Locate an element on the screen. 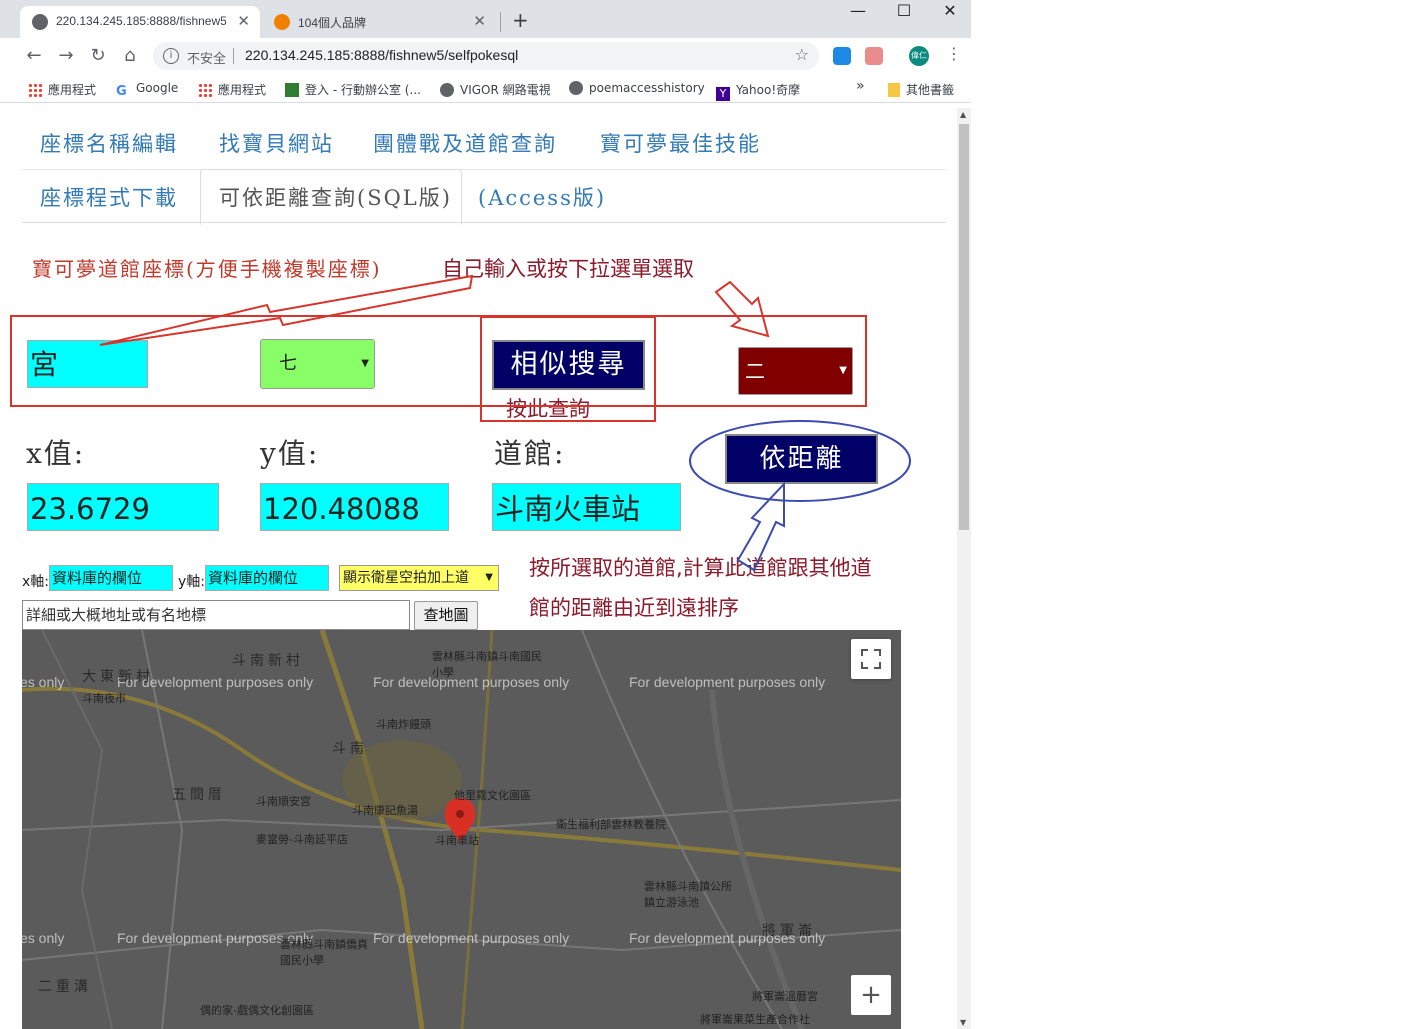  annotation-box-search-row is located at coordinates (438, 361).